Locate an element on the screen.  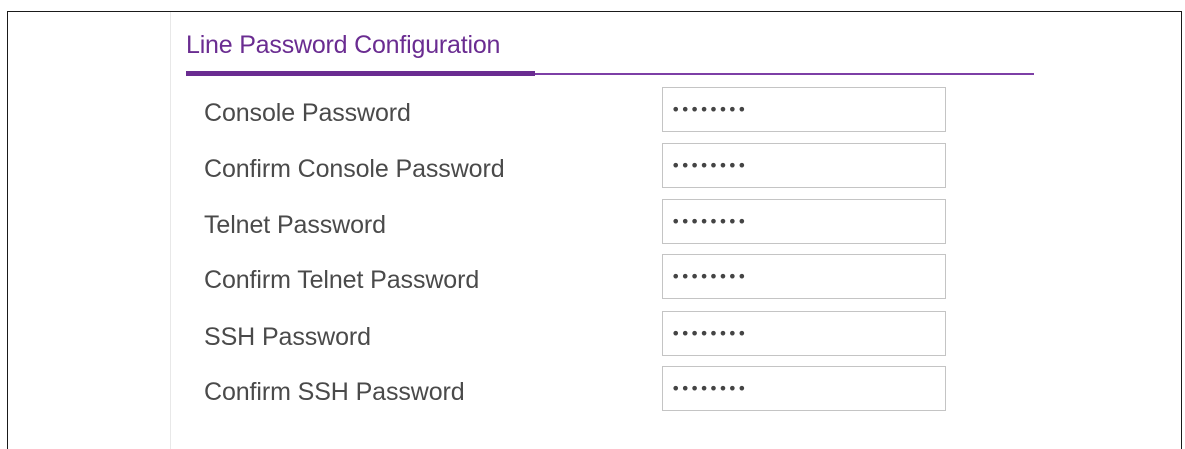
confirm-ssh-password-label: Confirm SSH Password is located at coordinates (334, 392).